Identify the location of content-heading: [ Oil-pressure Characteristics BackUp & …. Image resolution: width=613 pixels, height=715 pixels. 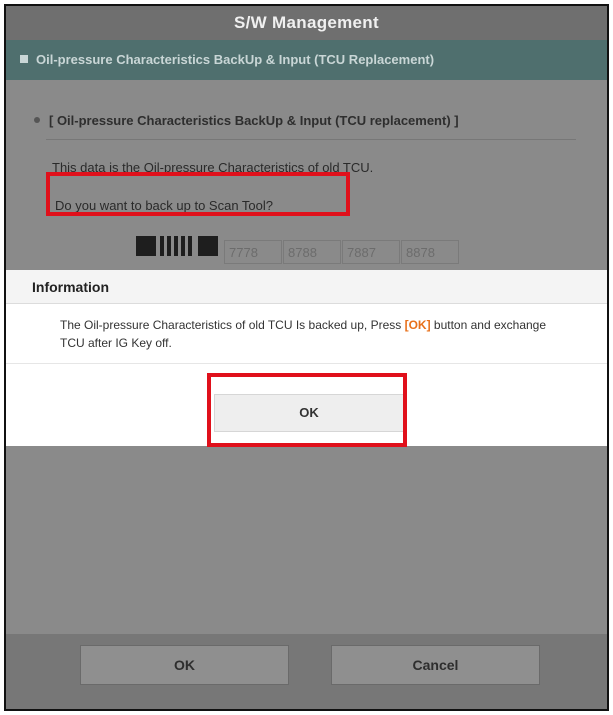
(246, 120).